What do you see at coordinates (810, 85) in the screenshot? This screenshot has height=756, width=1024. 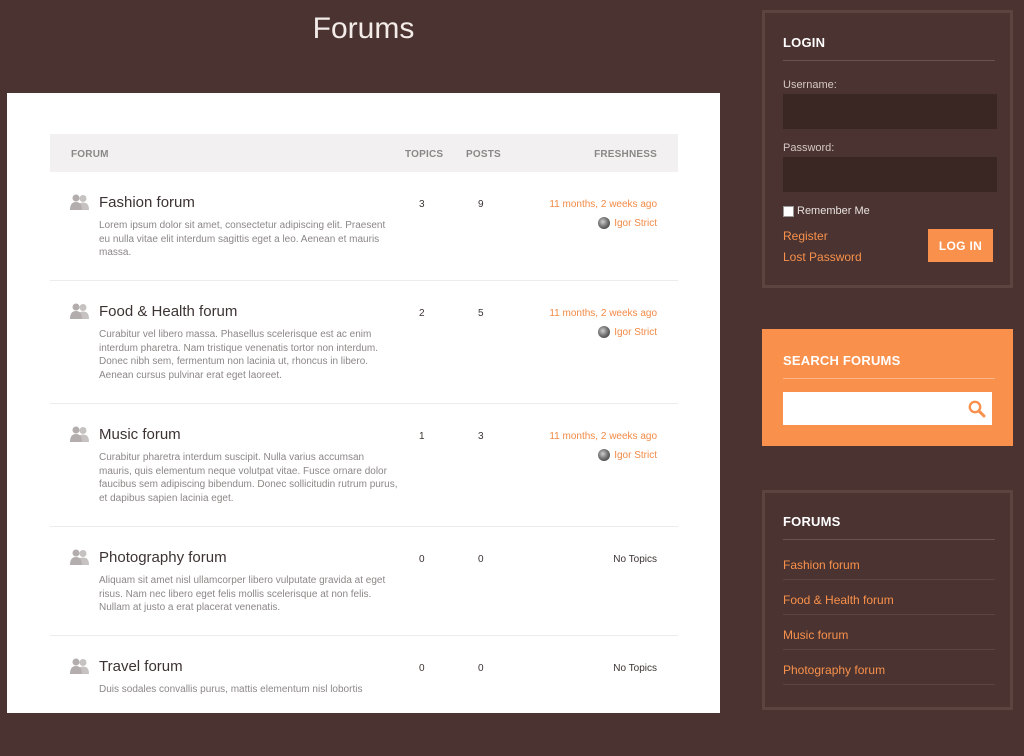 I see `username-label: Username:` at bounding box center [810, 85].